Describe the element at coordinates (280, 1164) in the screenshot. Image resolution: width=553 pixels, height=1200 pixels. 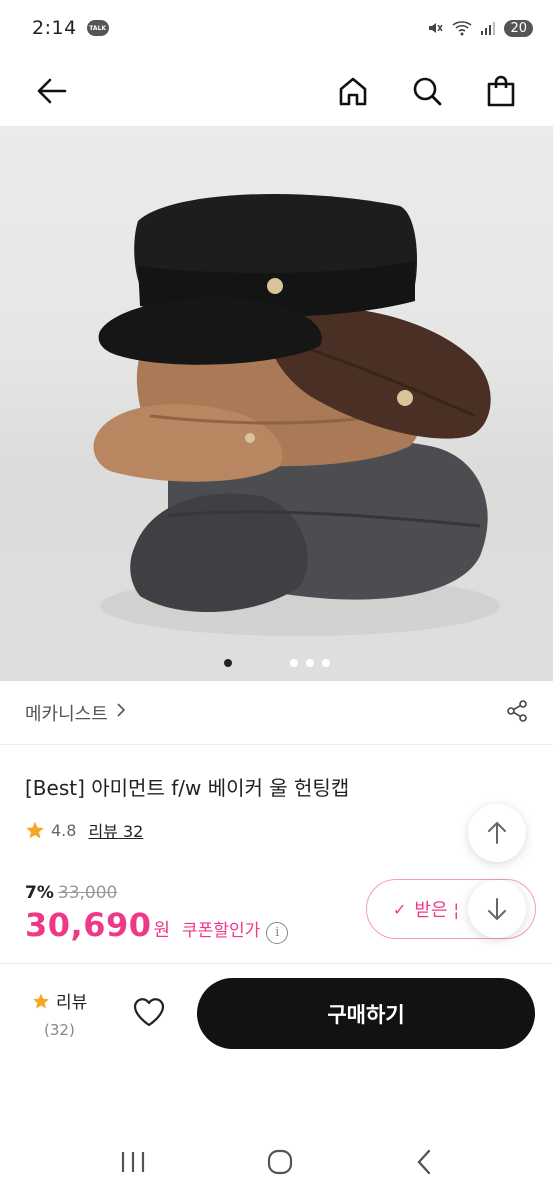
I see `home-button-icon` at that location.